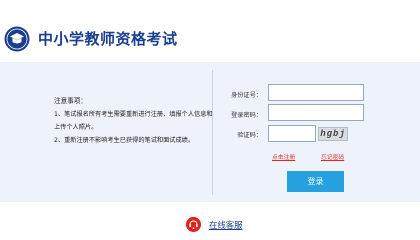 The image size is (420, 240). Describe the element at coordinates (316, 112) in the screenshot. I see `password-input` at that location.